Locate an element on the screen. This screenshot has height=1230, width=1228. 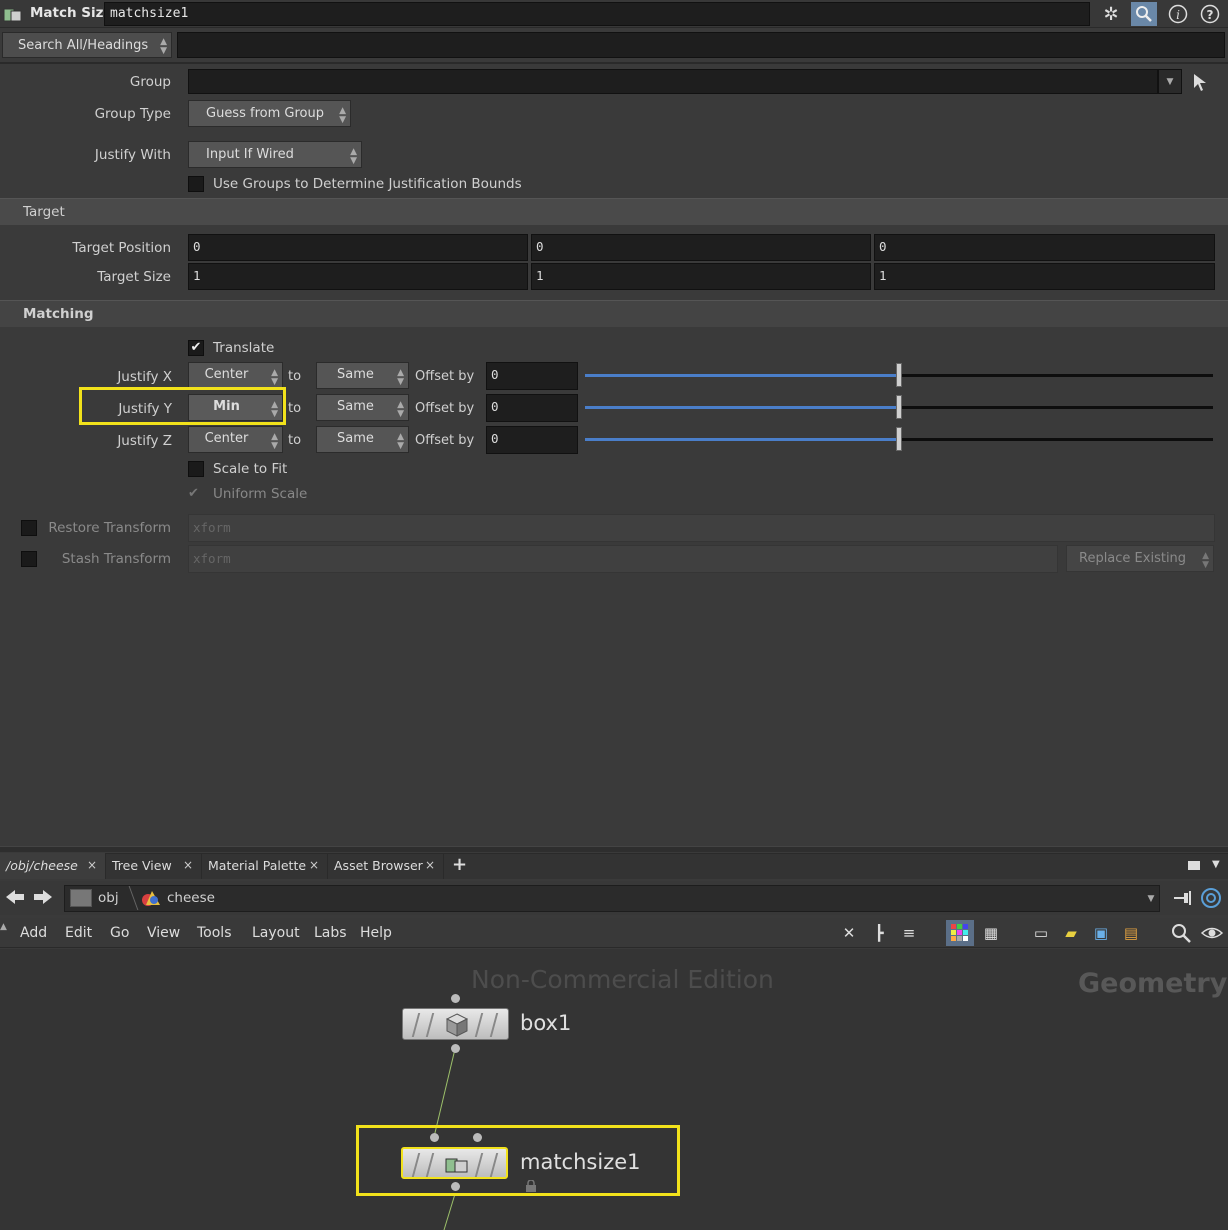
menu-help: Help is located at coordinates (376, 933).